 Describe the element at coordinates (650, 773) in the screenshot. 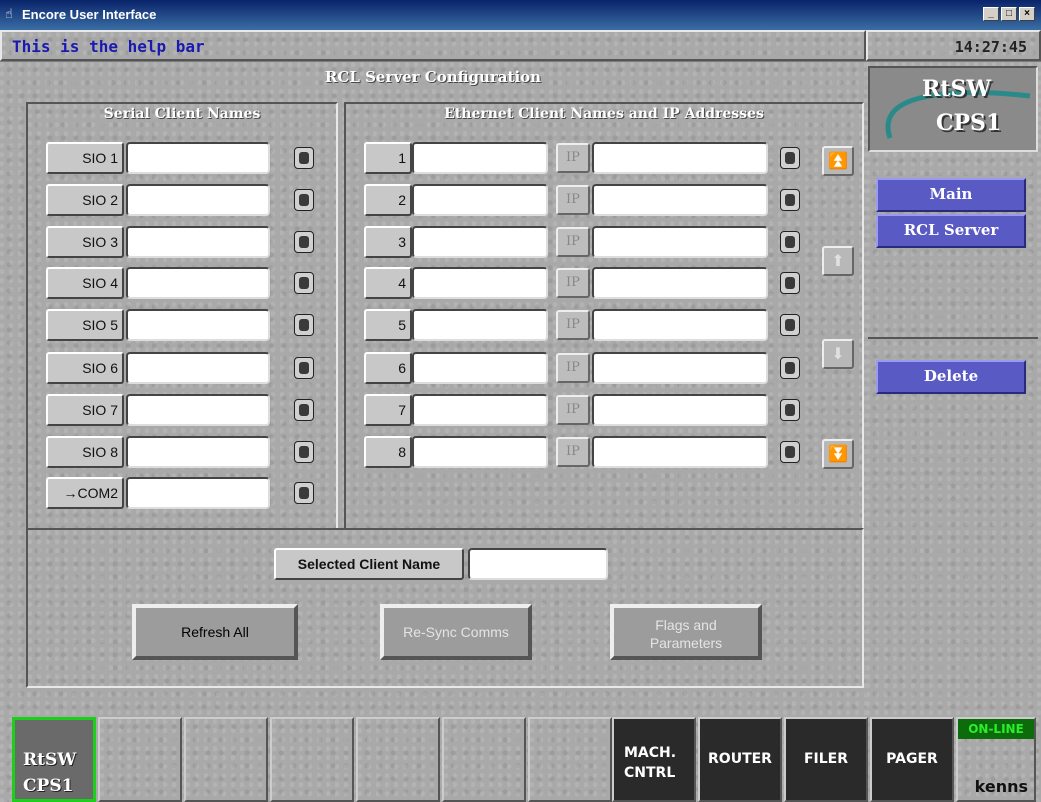

I see `mach-label-line2: CNTRL` at that location.